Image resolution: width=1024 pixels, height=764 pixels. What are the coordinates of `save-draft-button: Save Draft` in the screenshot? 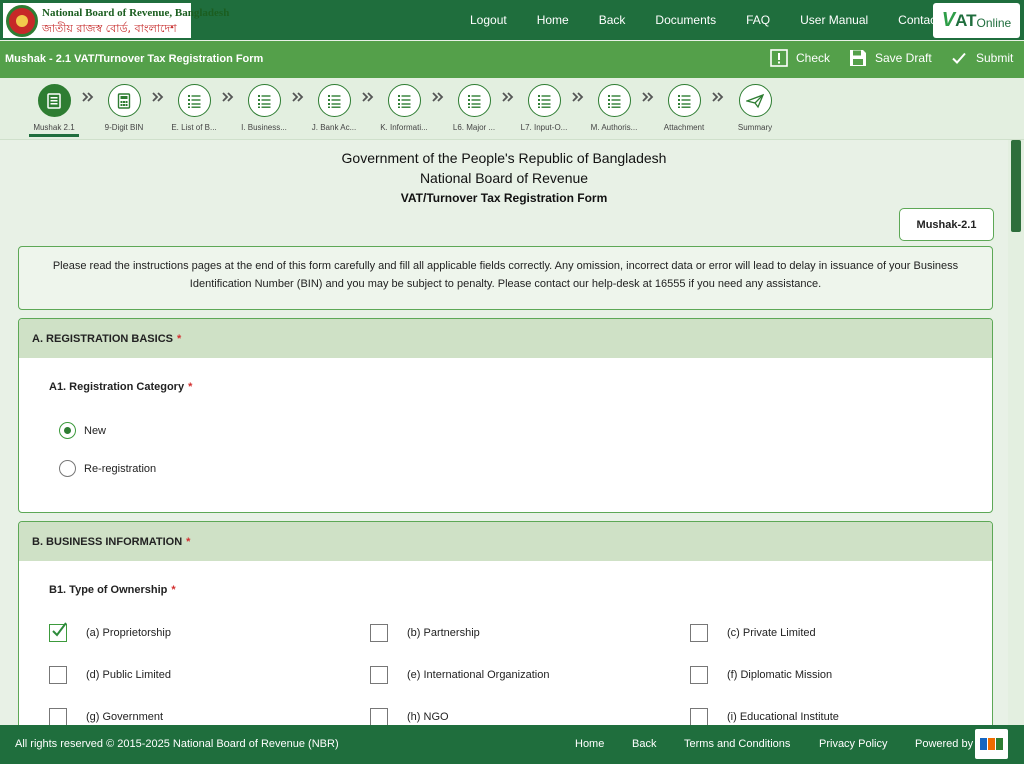 It's located at (890, 58).